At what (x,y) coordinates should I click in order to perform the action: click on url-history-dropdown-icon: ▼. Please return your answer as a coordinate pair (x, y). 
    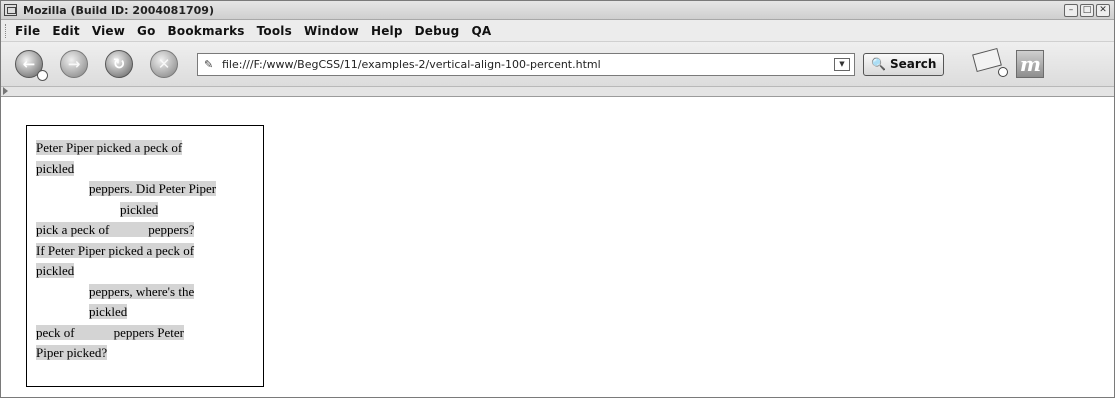
    Looking at the image, I should click on (842, 64).